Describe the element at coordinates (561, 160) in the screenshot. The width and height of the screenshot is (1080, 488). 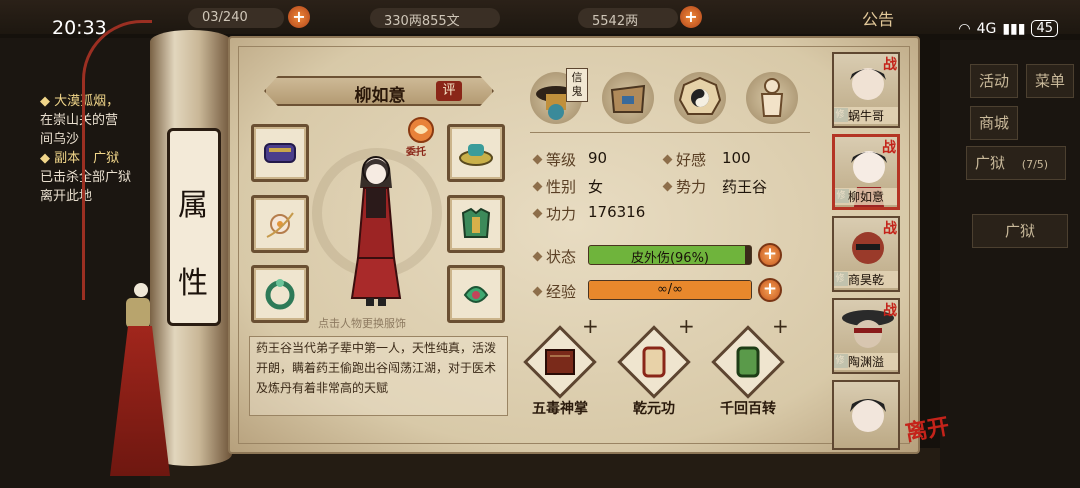
I see `level-label: 等级` at that location.